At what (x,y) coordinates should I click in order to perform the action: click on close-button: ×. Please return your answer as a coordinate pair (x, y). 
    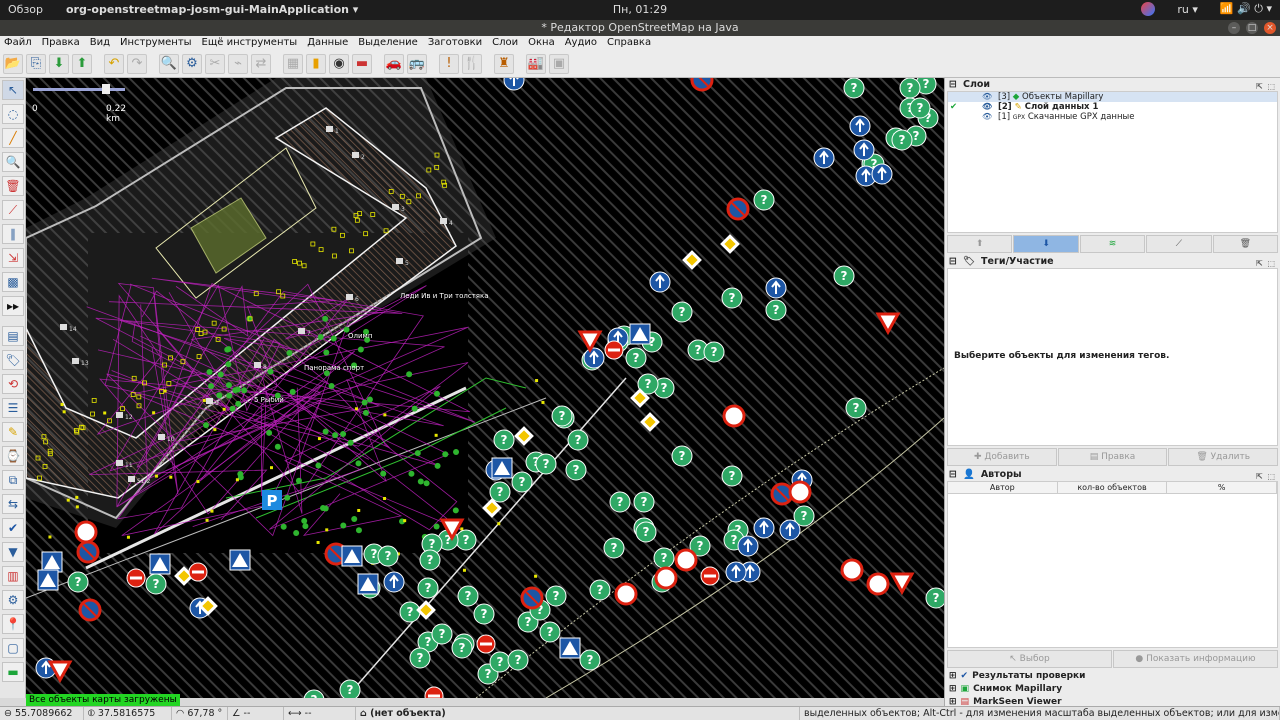
    Looking at the image, I should click on (1270, 28).